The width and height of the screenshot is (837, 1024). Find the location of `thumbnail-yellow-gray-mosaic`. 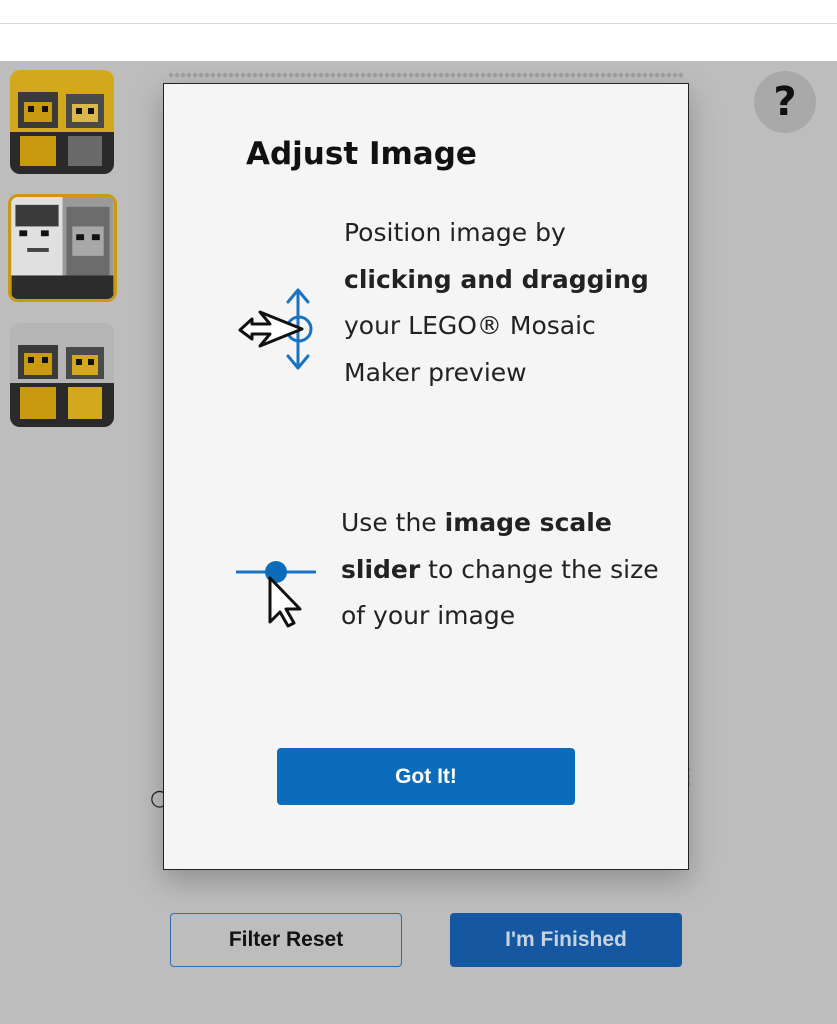

thumbnail-yellow-gray-mosaic is located at coordinates (62, 375).